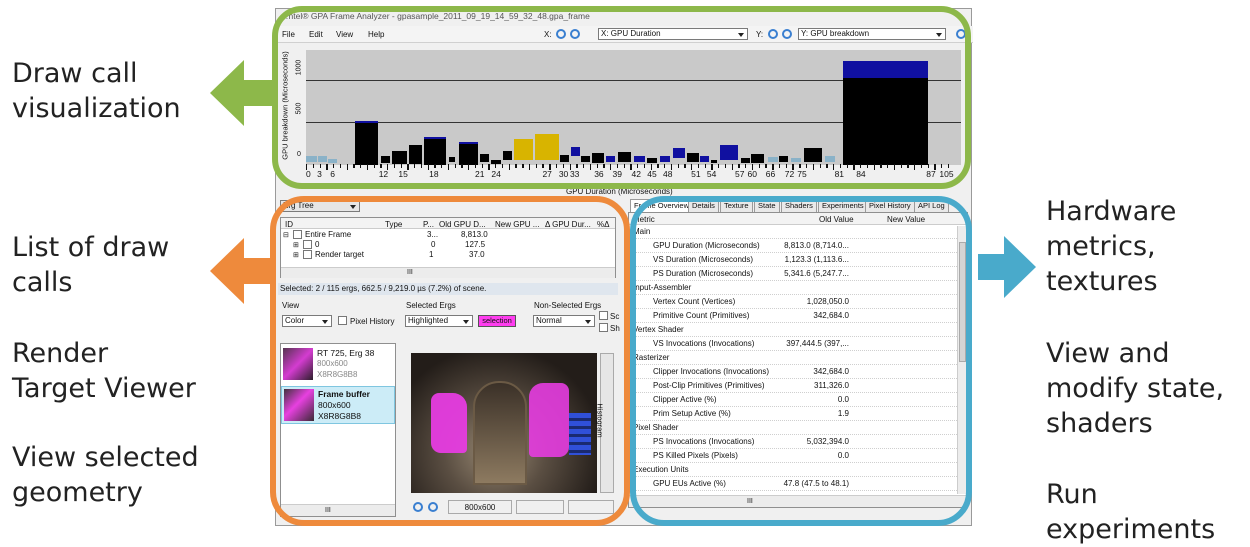 The width and height of the screenshot is (1250, 547). Describe the element at coordinates (104, 371) in the screenshot. I see `label-render-target-viewer: Render Target Viewer` at that location.